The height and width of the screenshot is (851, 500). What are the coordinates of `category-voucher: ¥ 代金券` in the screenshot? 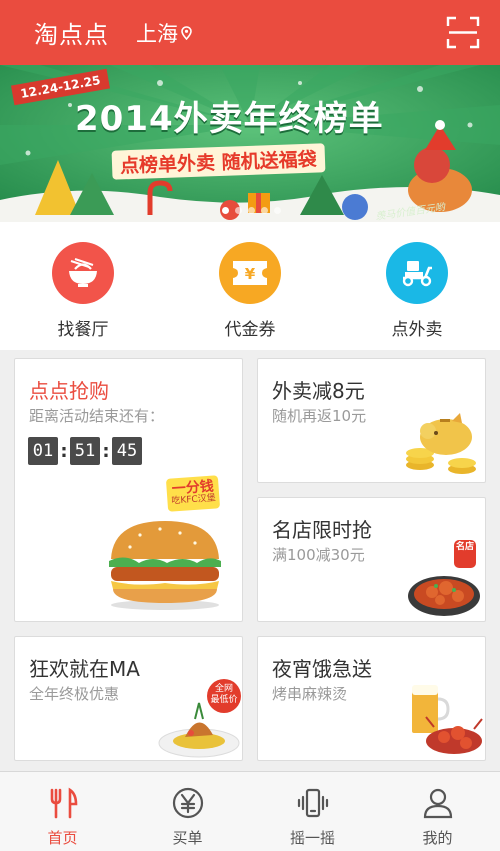 It's located at (250, 291).